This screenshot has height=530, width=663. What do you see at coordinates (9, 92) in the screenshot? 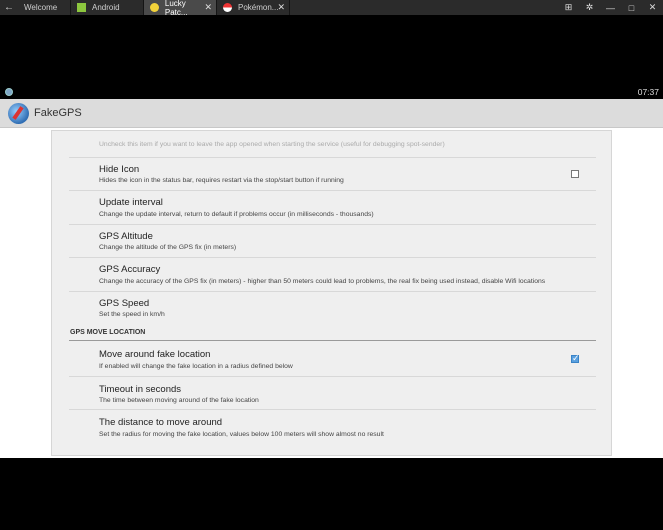
I see `notification-icon` at bounding box center [9, 92].